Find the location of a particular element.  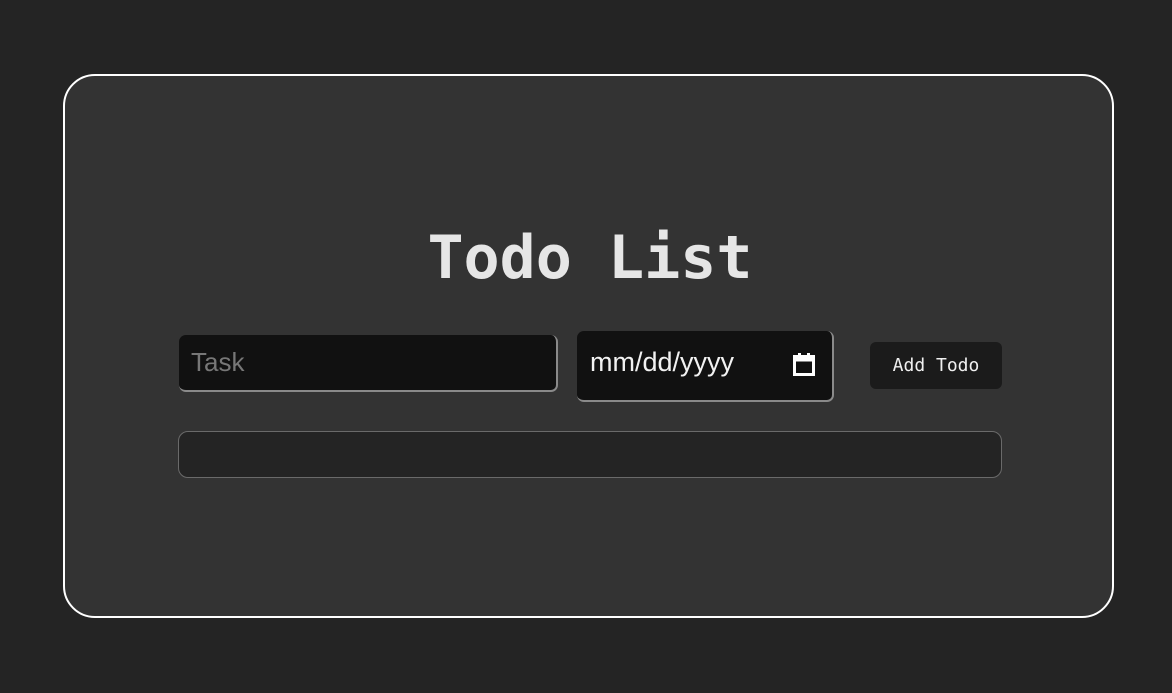

task-input is located at coordinates (368, 363).